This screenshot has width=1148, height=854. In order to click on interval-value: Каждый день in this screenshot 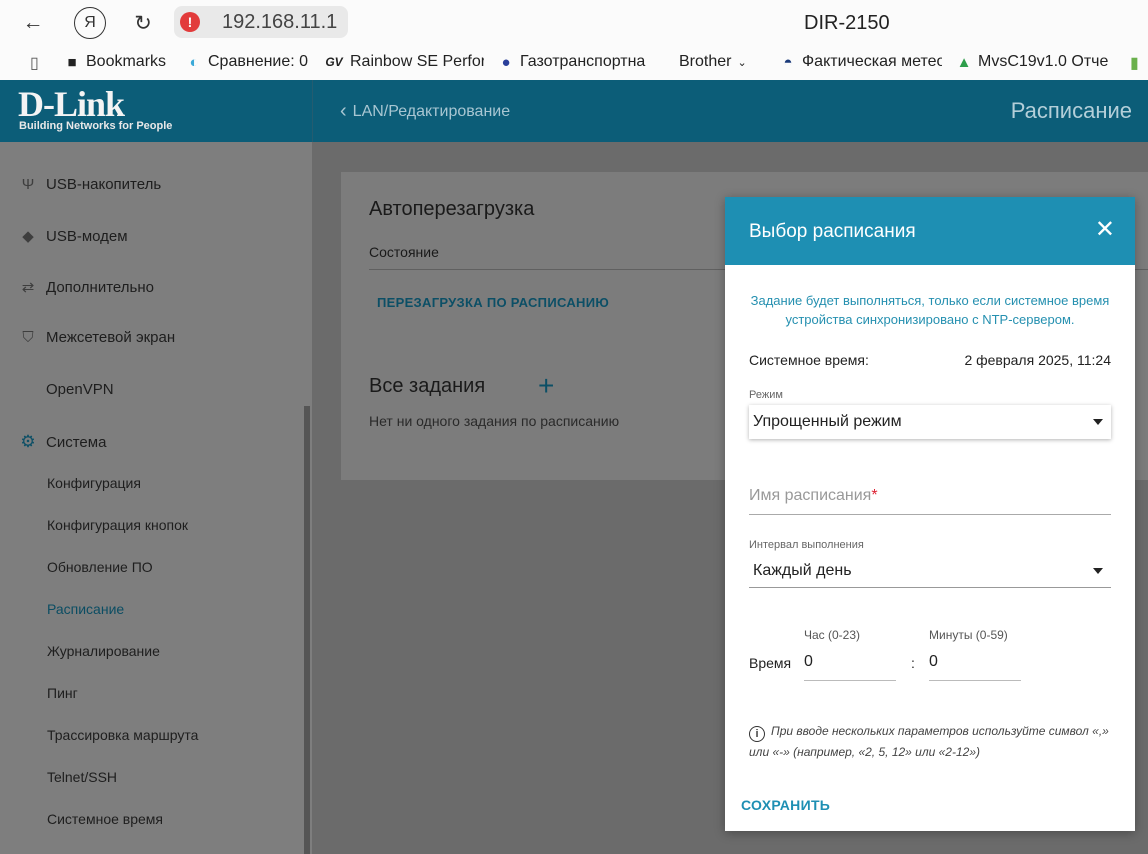, I will do `click(802, 570)`.